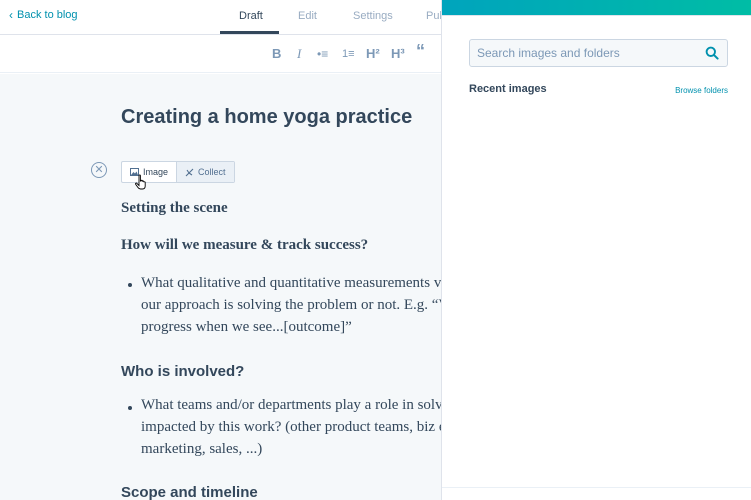  I want to click on tab-draft: Draft, so click(251, 16).